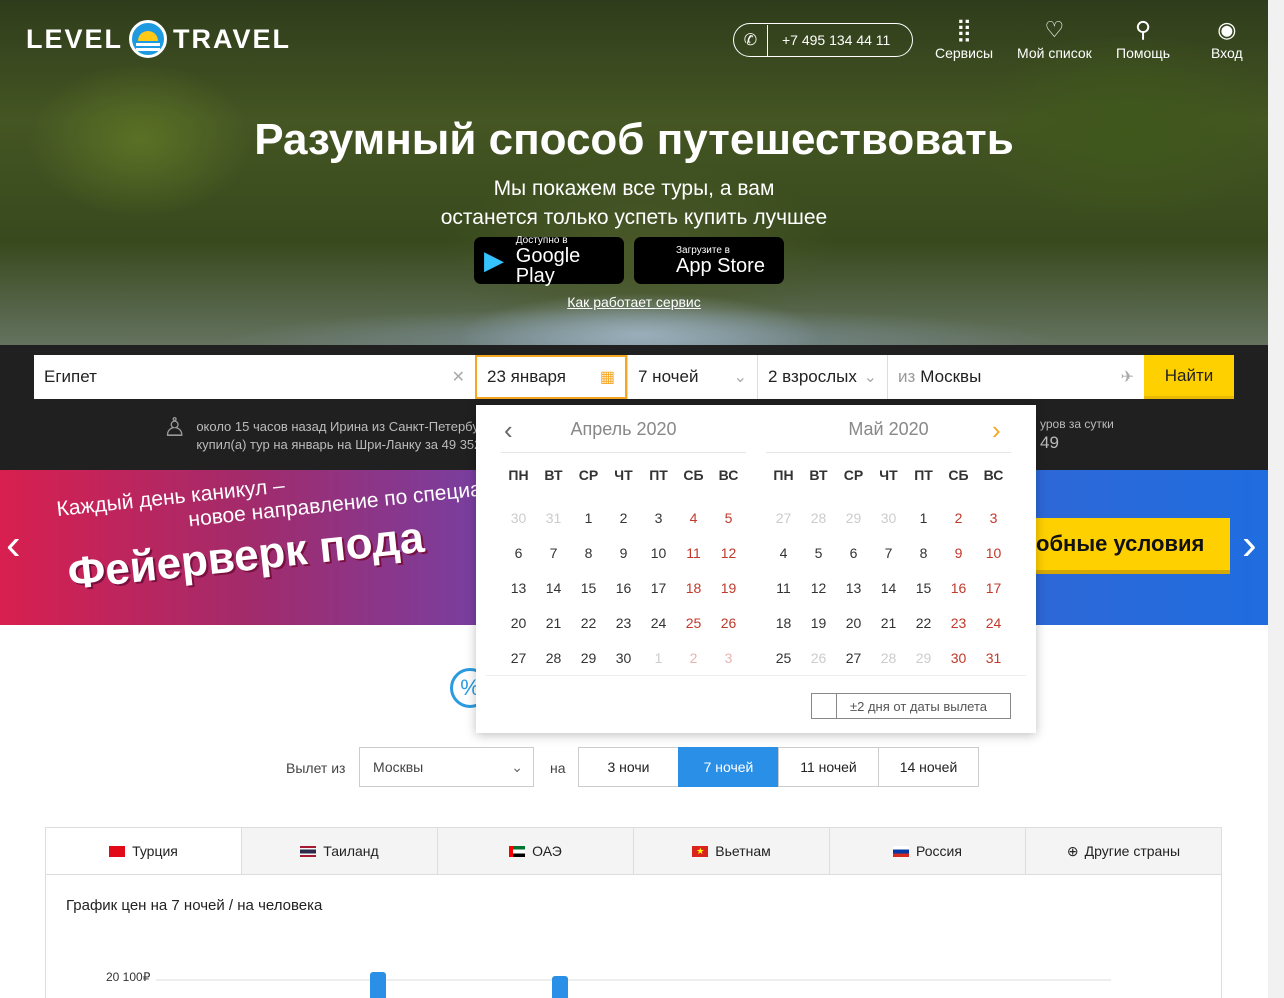 This screenshot has height=998, width=1284. Describe the element at coordinates (728, 767) in the screenshot. I see `nights-option-7: 7 ночей` at that location.